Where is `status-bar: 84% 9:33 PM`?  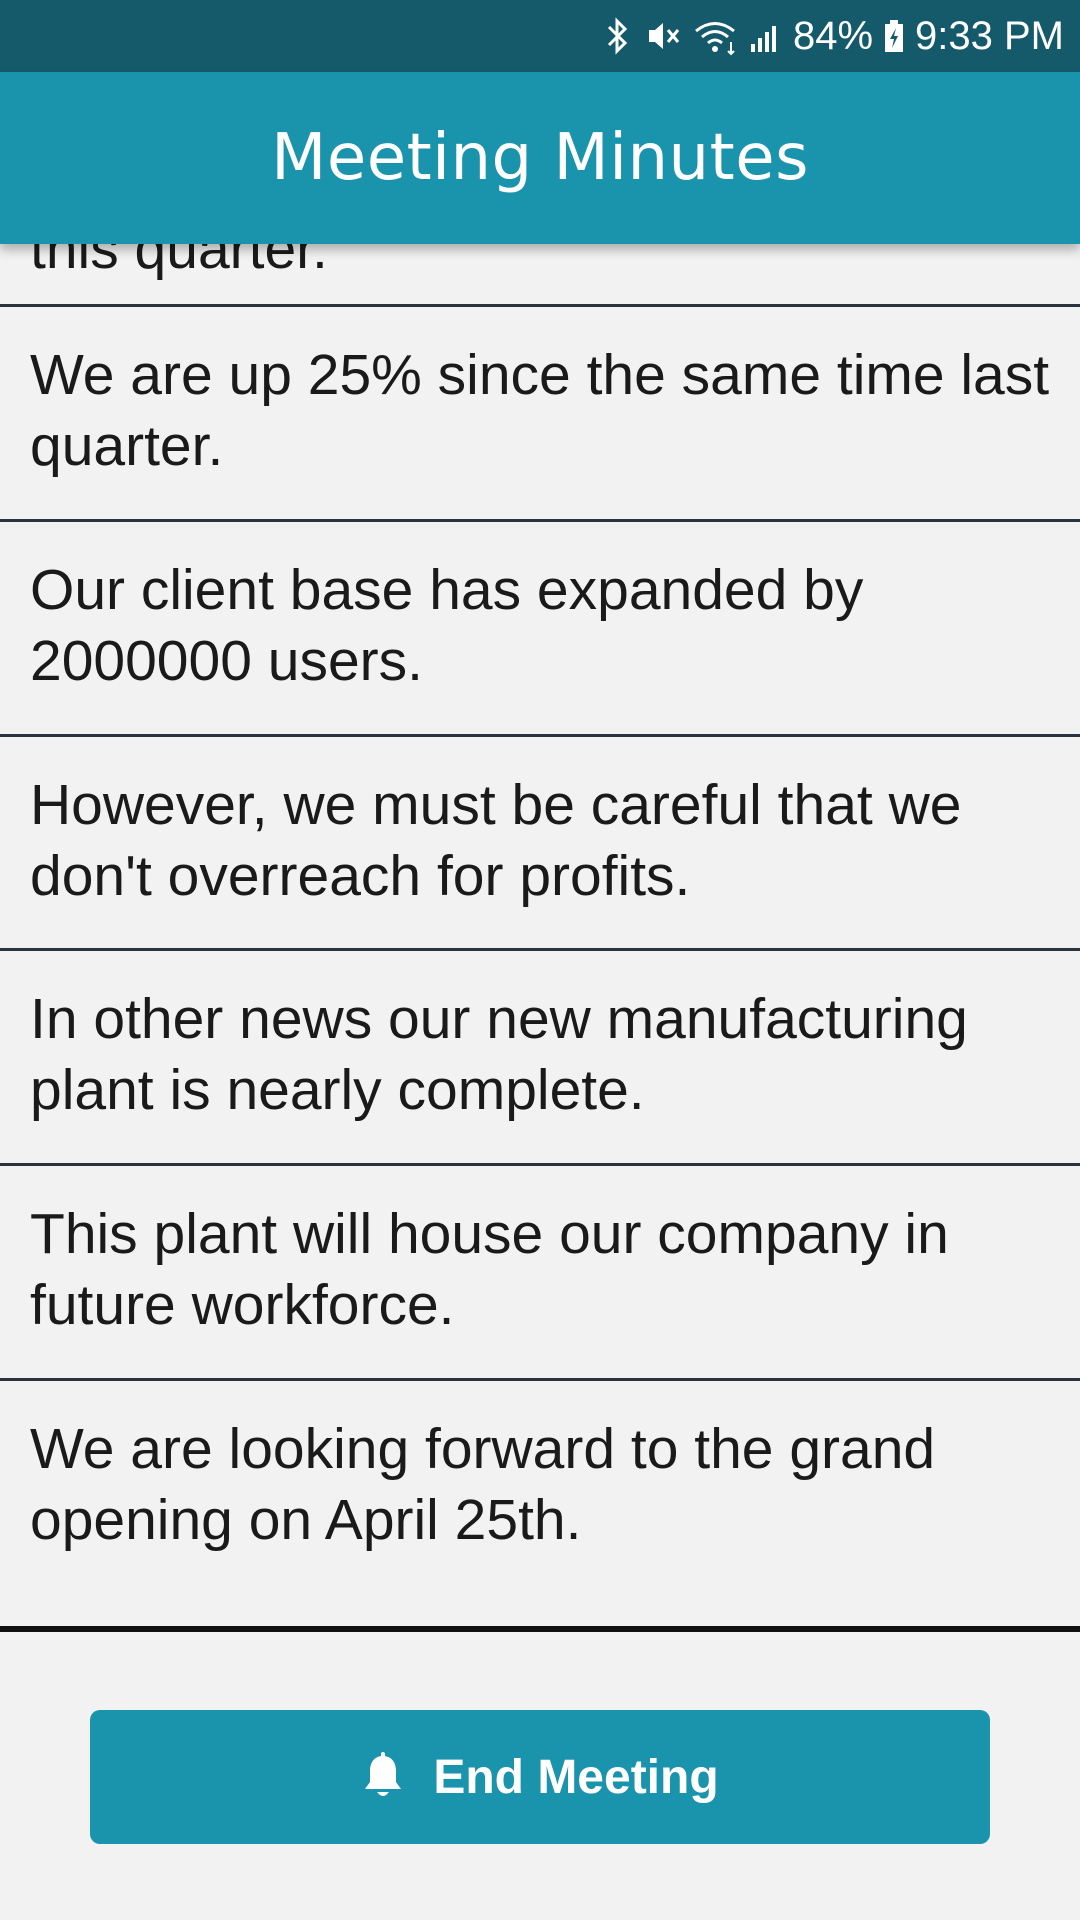 status-bar: 84% 9:33 PM is located at coordinates (540, 36).